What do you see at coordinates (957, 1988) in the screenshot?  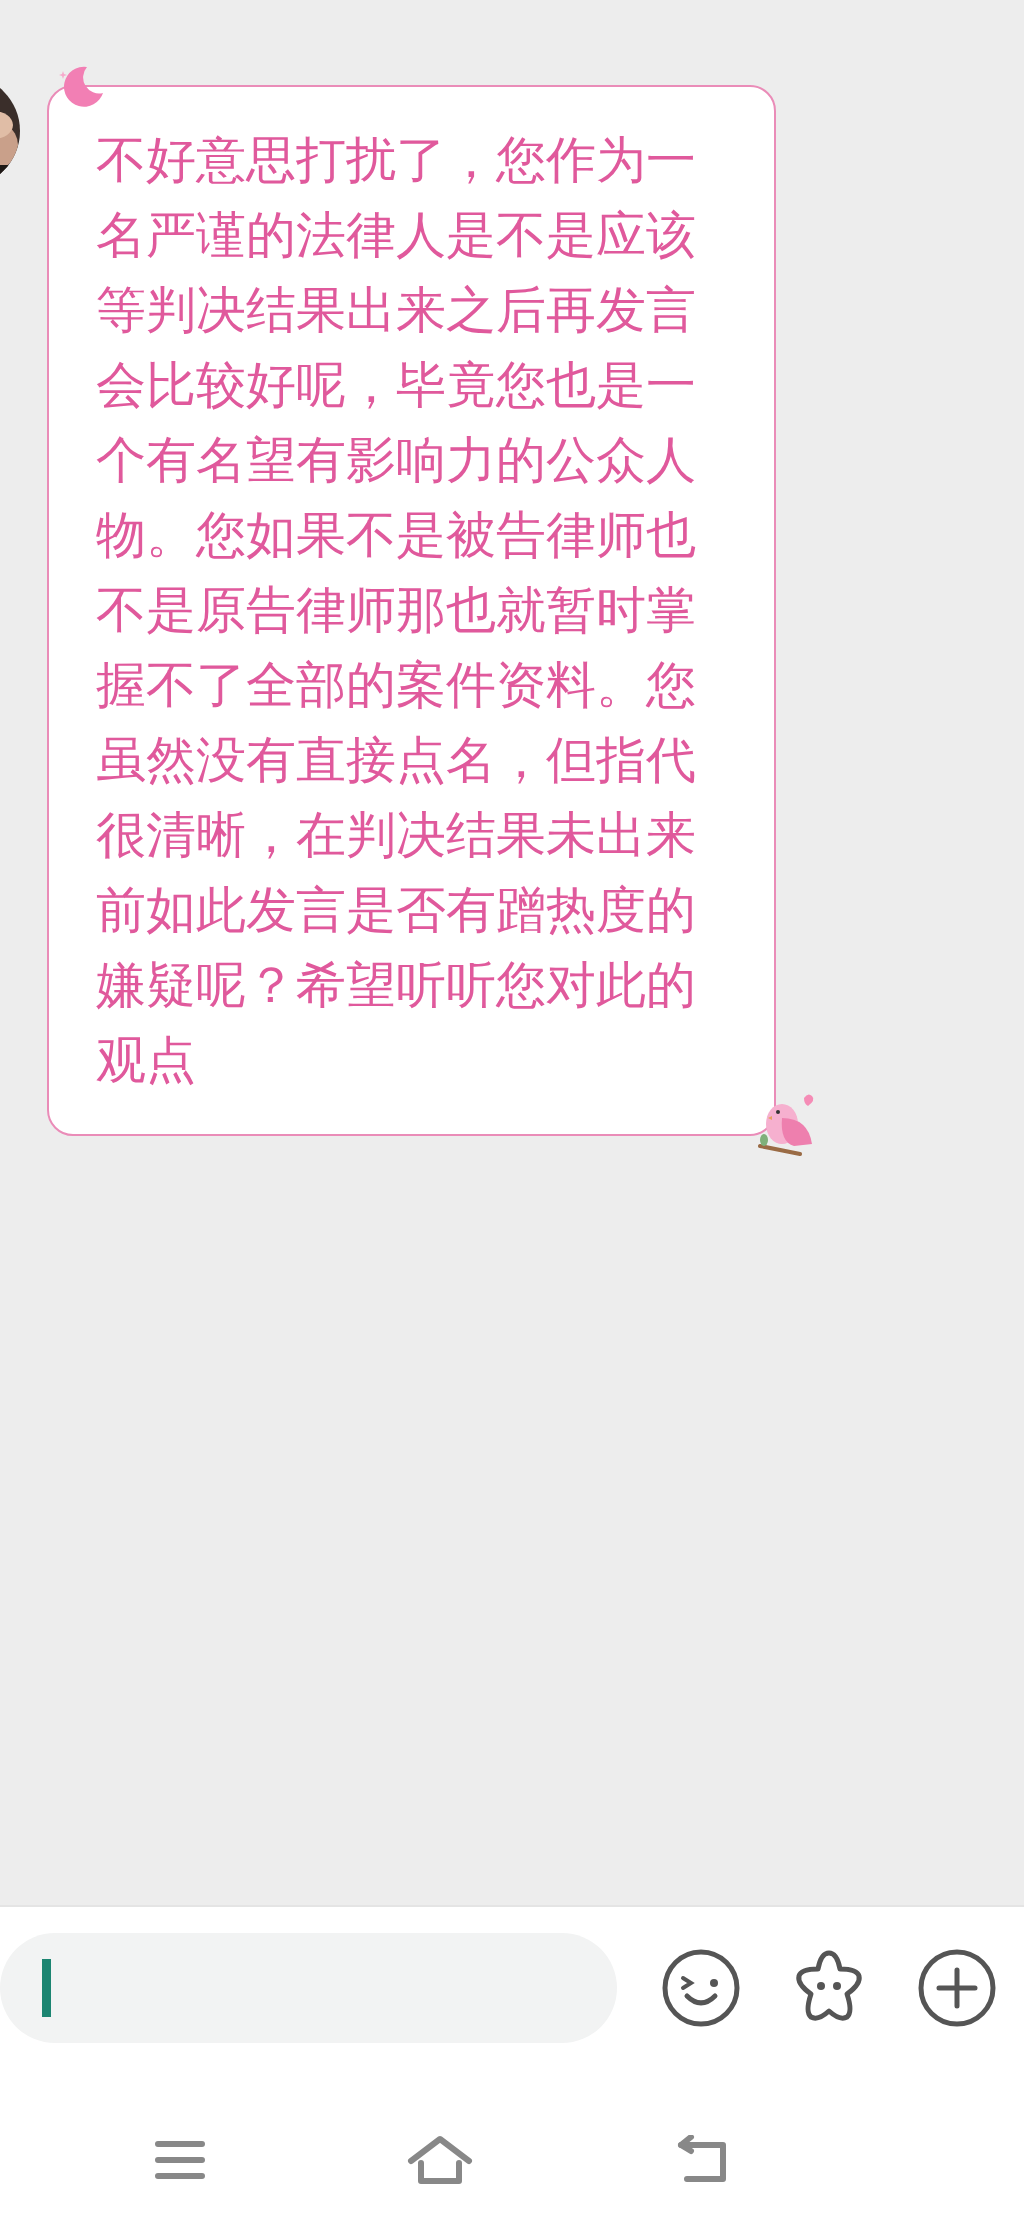 I see `add-button` at bounding box center [957, 1988].